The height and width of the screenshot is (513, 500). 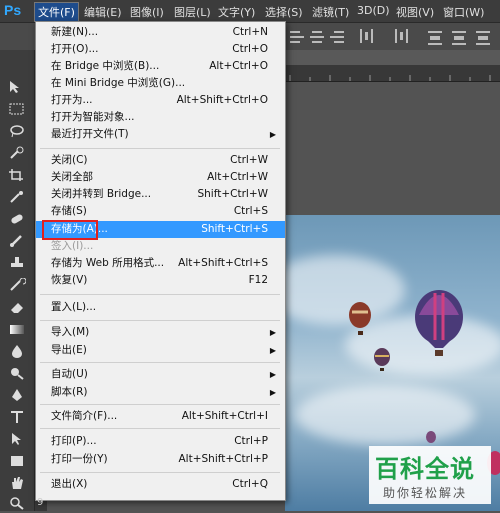 I want to click on menu-item-new: 新建(N)... Ctrl+N, so click(x=160, y=32).